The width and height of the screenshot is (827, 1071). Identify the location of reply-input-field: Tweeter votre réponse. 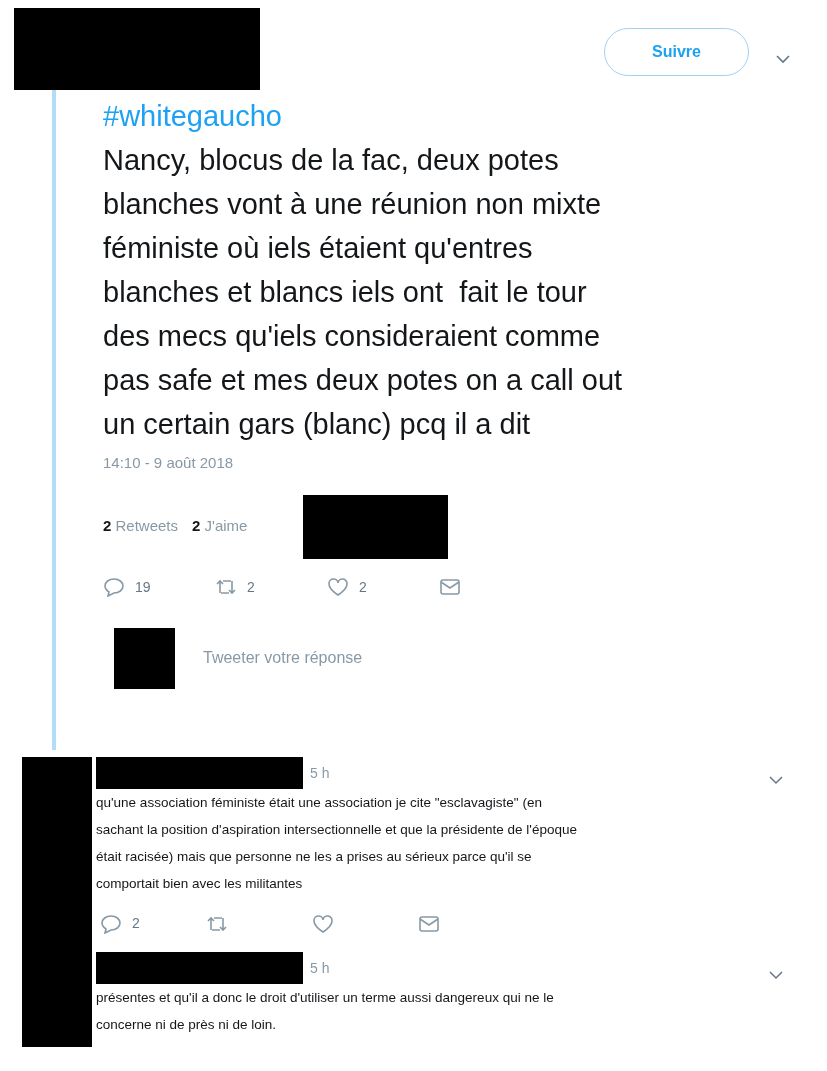
(403, 658).